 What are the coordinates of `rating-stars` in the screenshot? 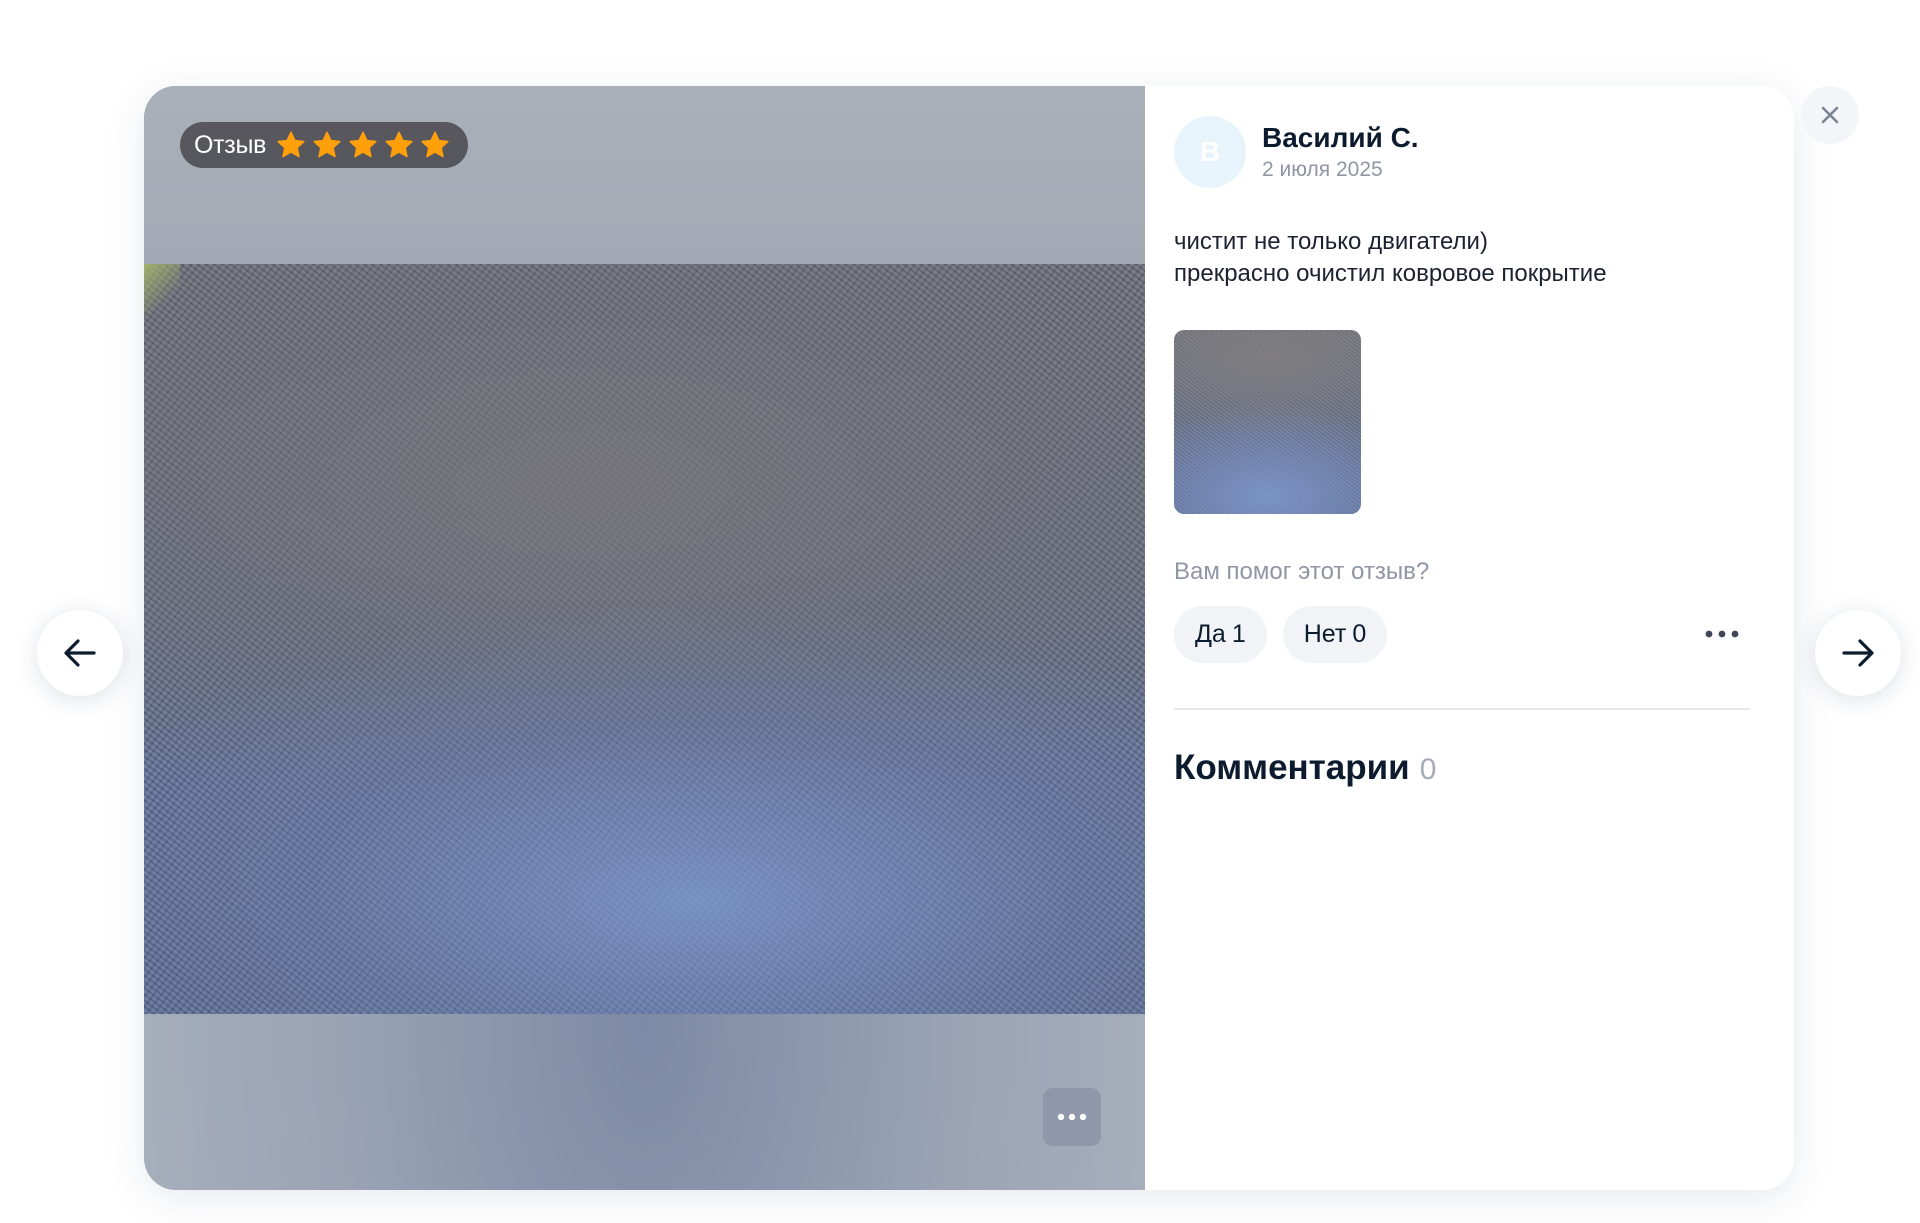 It's located at (363, 145).